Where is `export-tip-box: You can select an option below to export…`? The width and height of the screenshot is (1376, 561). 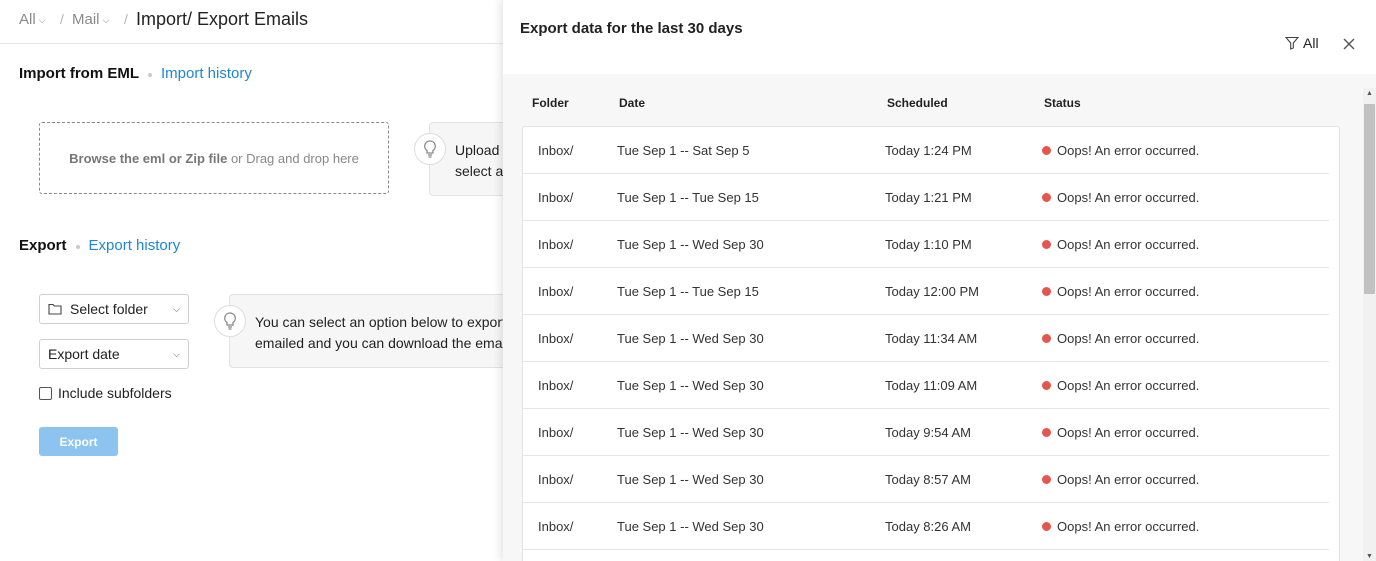 export-tip-box: You can select an option below to export… is located at coordinates (389, 331).